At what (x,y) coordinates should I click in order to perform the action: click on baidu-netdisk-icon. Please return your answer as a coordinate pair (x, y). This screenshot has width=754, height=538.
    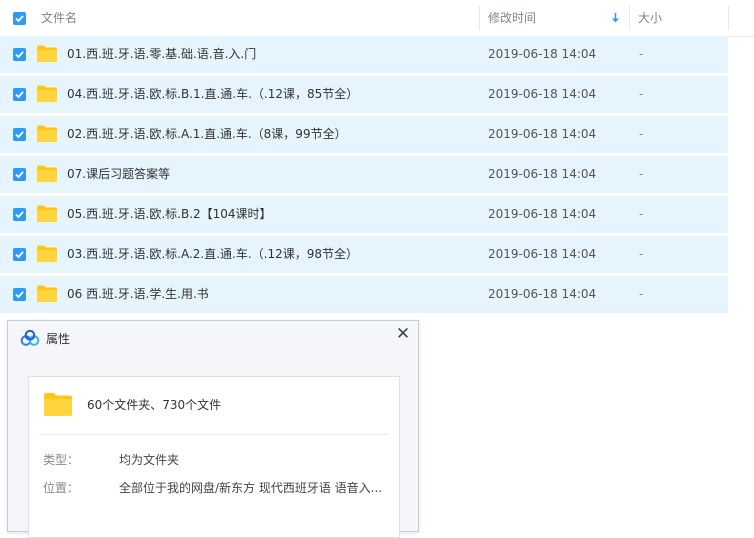
    Looking at the image, I should click on (30, 338).